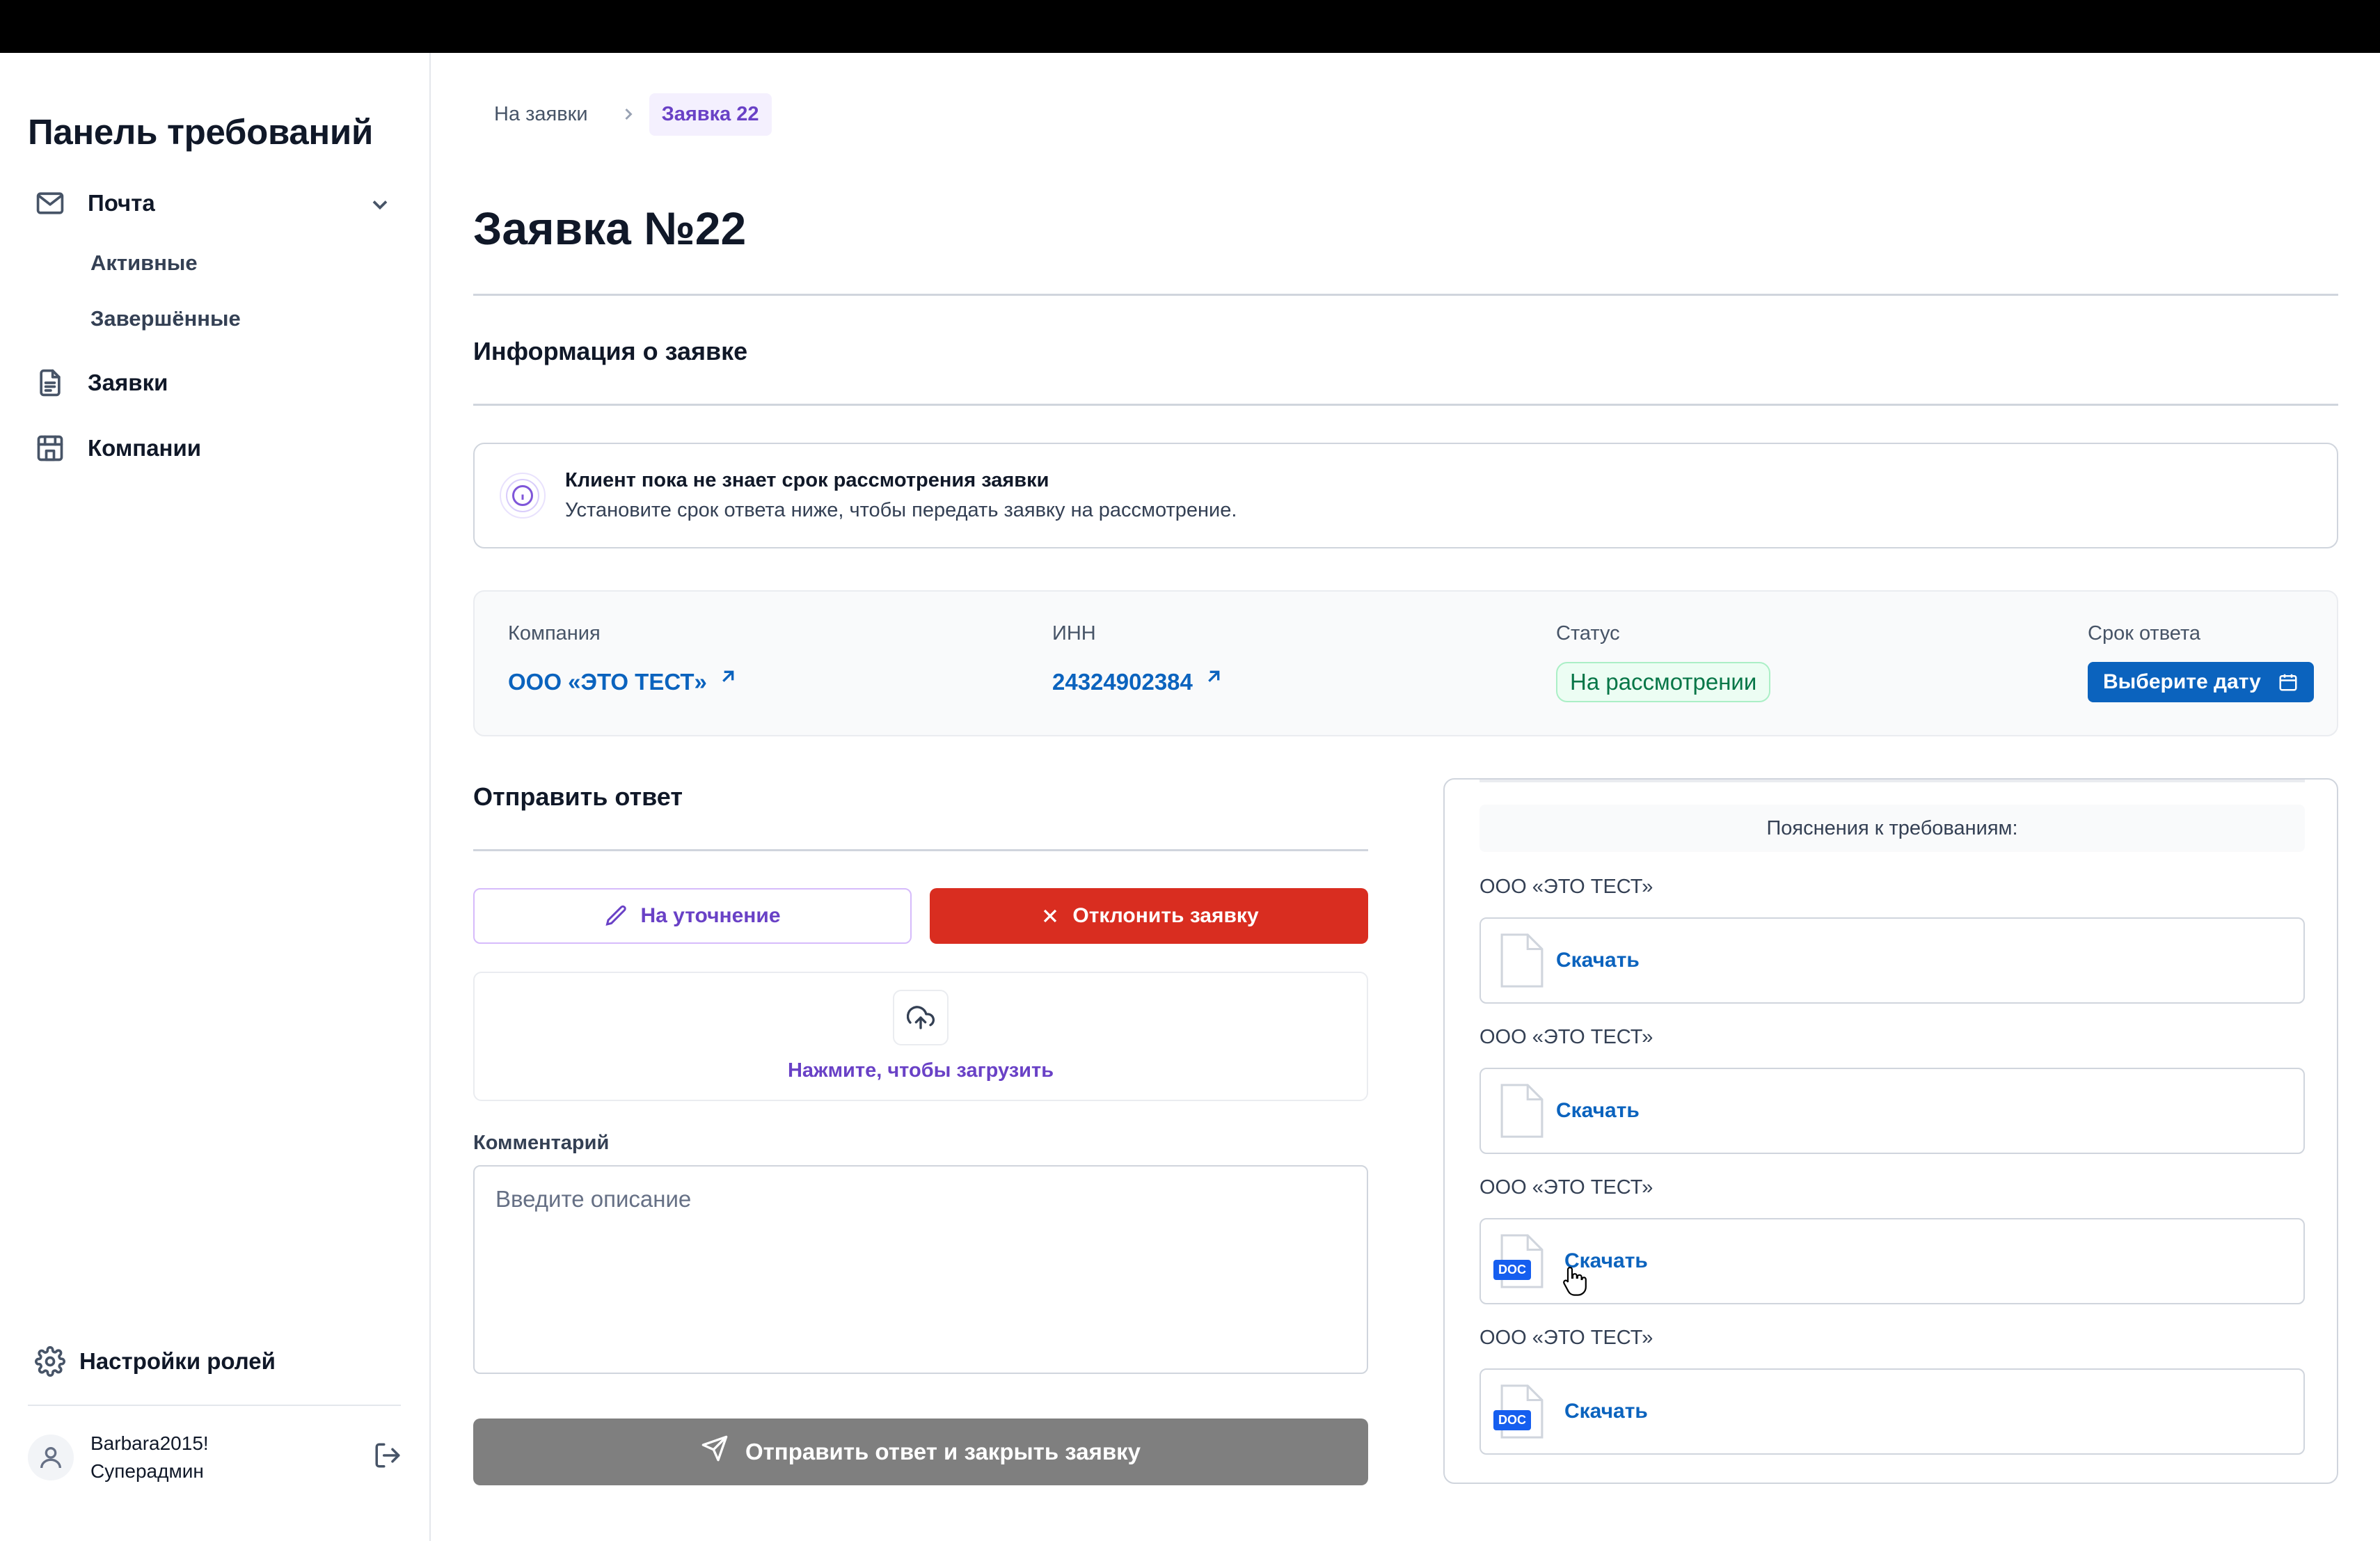 Image resolution: width=2380 pixels, height=1541 pixels. I want to click on mail-icon, so click(50, 203).